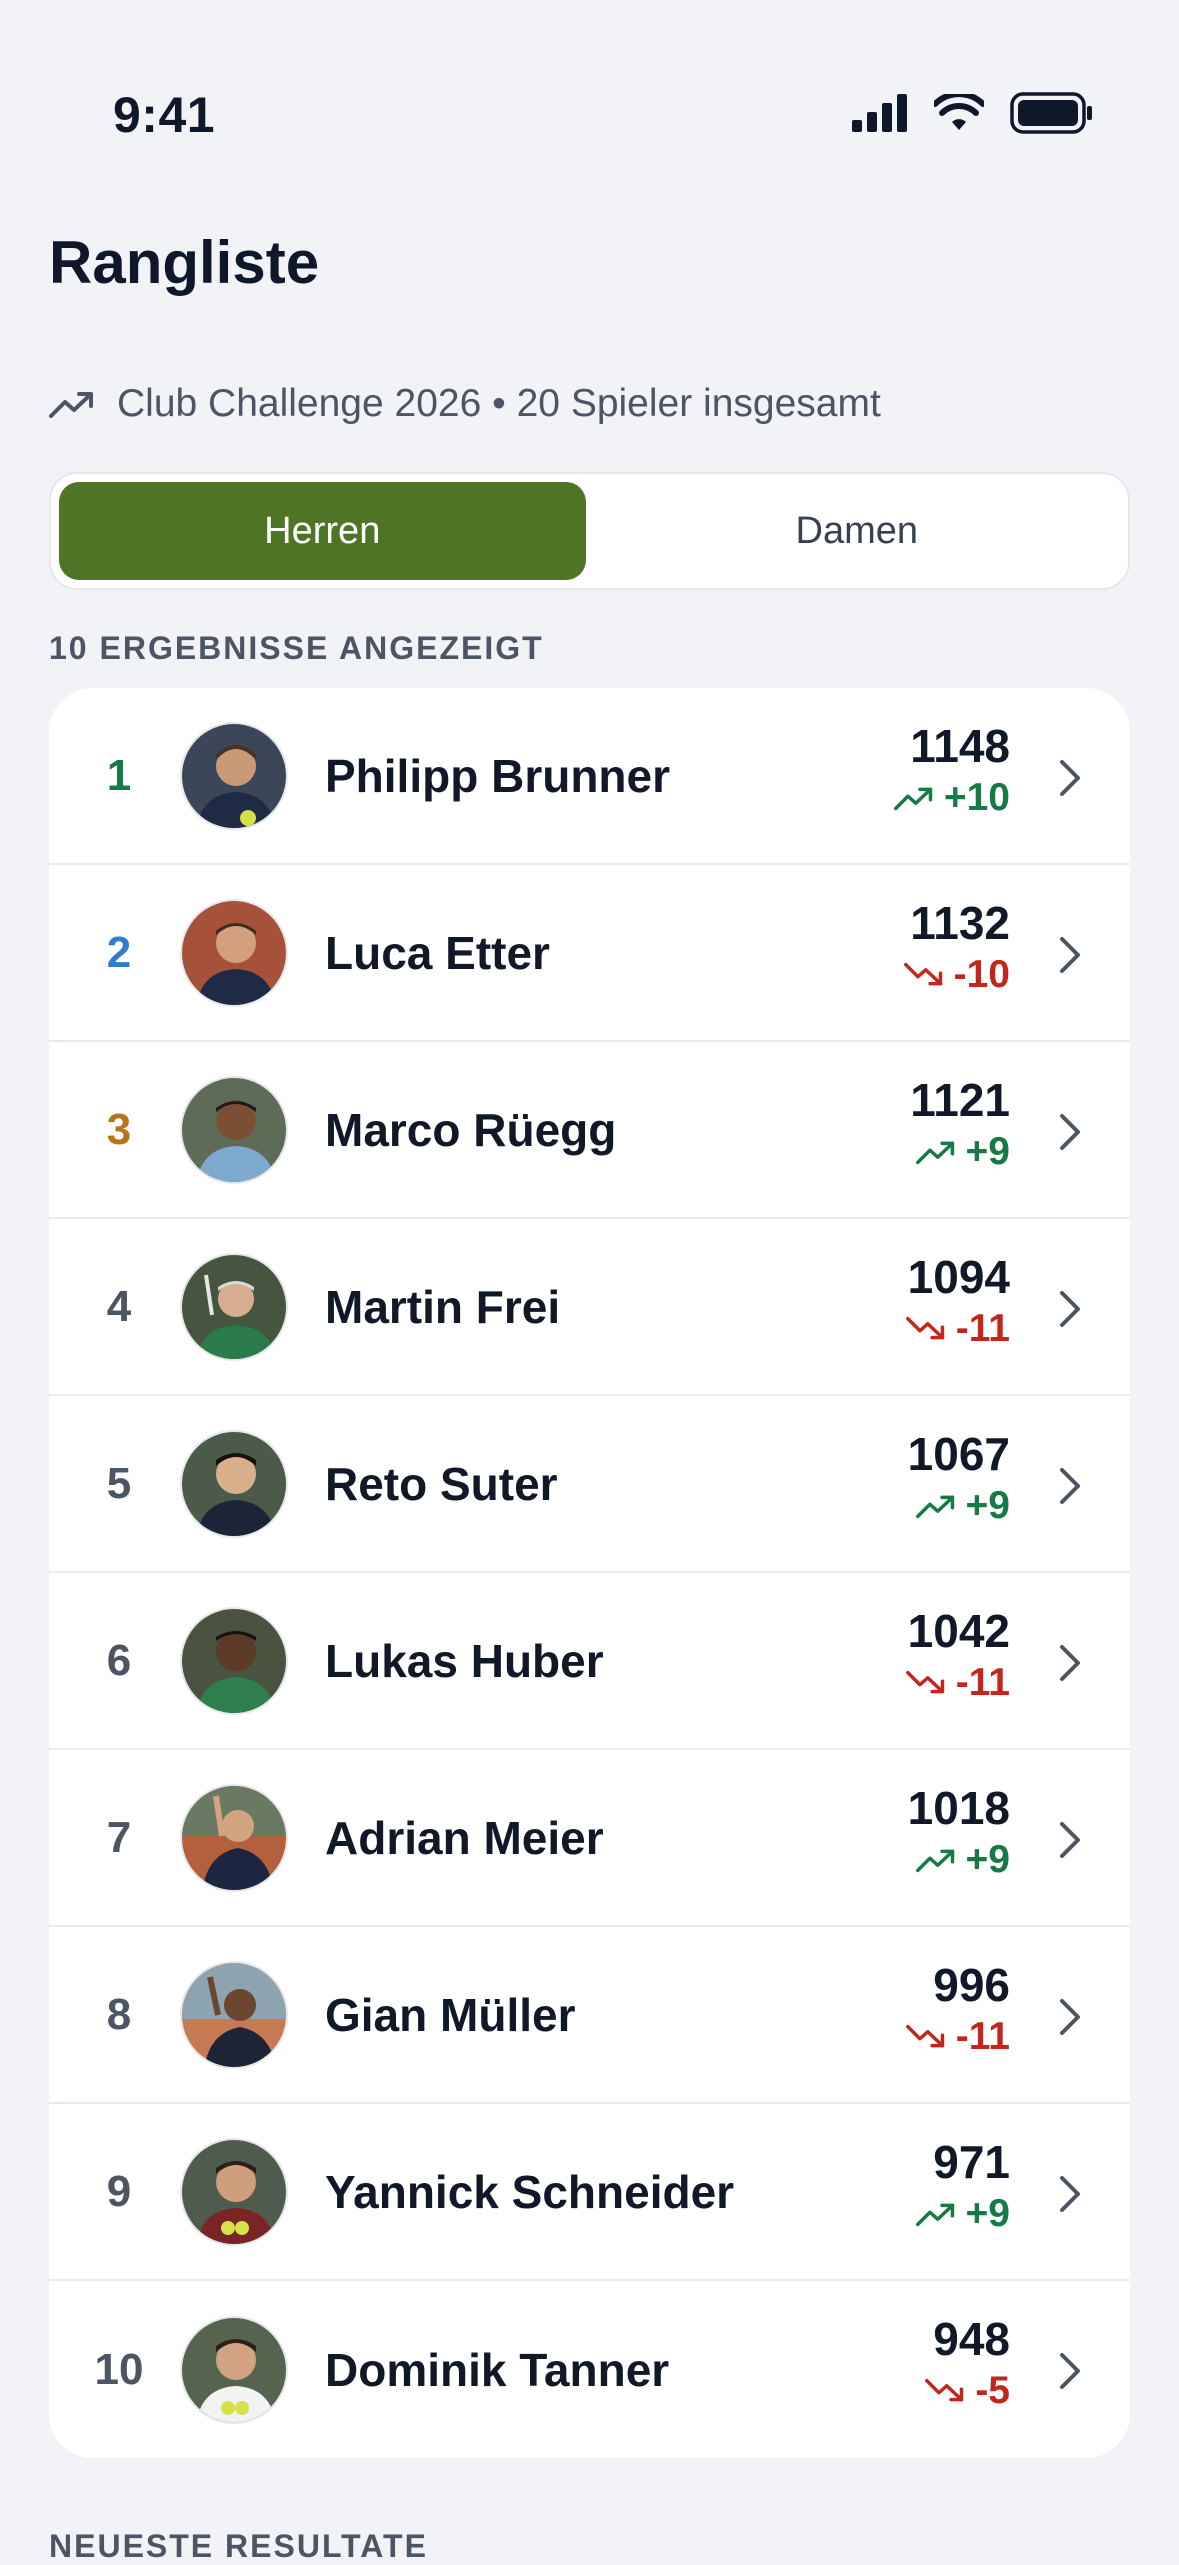 This screenshot has width=1179, height=2565. I want to click on status-time: 9:41, so click(164, 115).